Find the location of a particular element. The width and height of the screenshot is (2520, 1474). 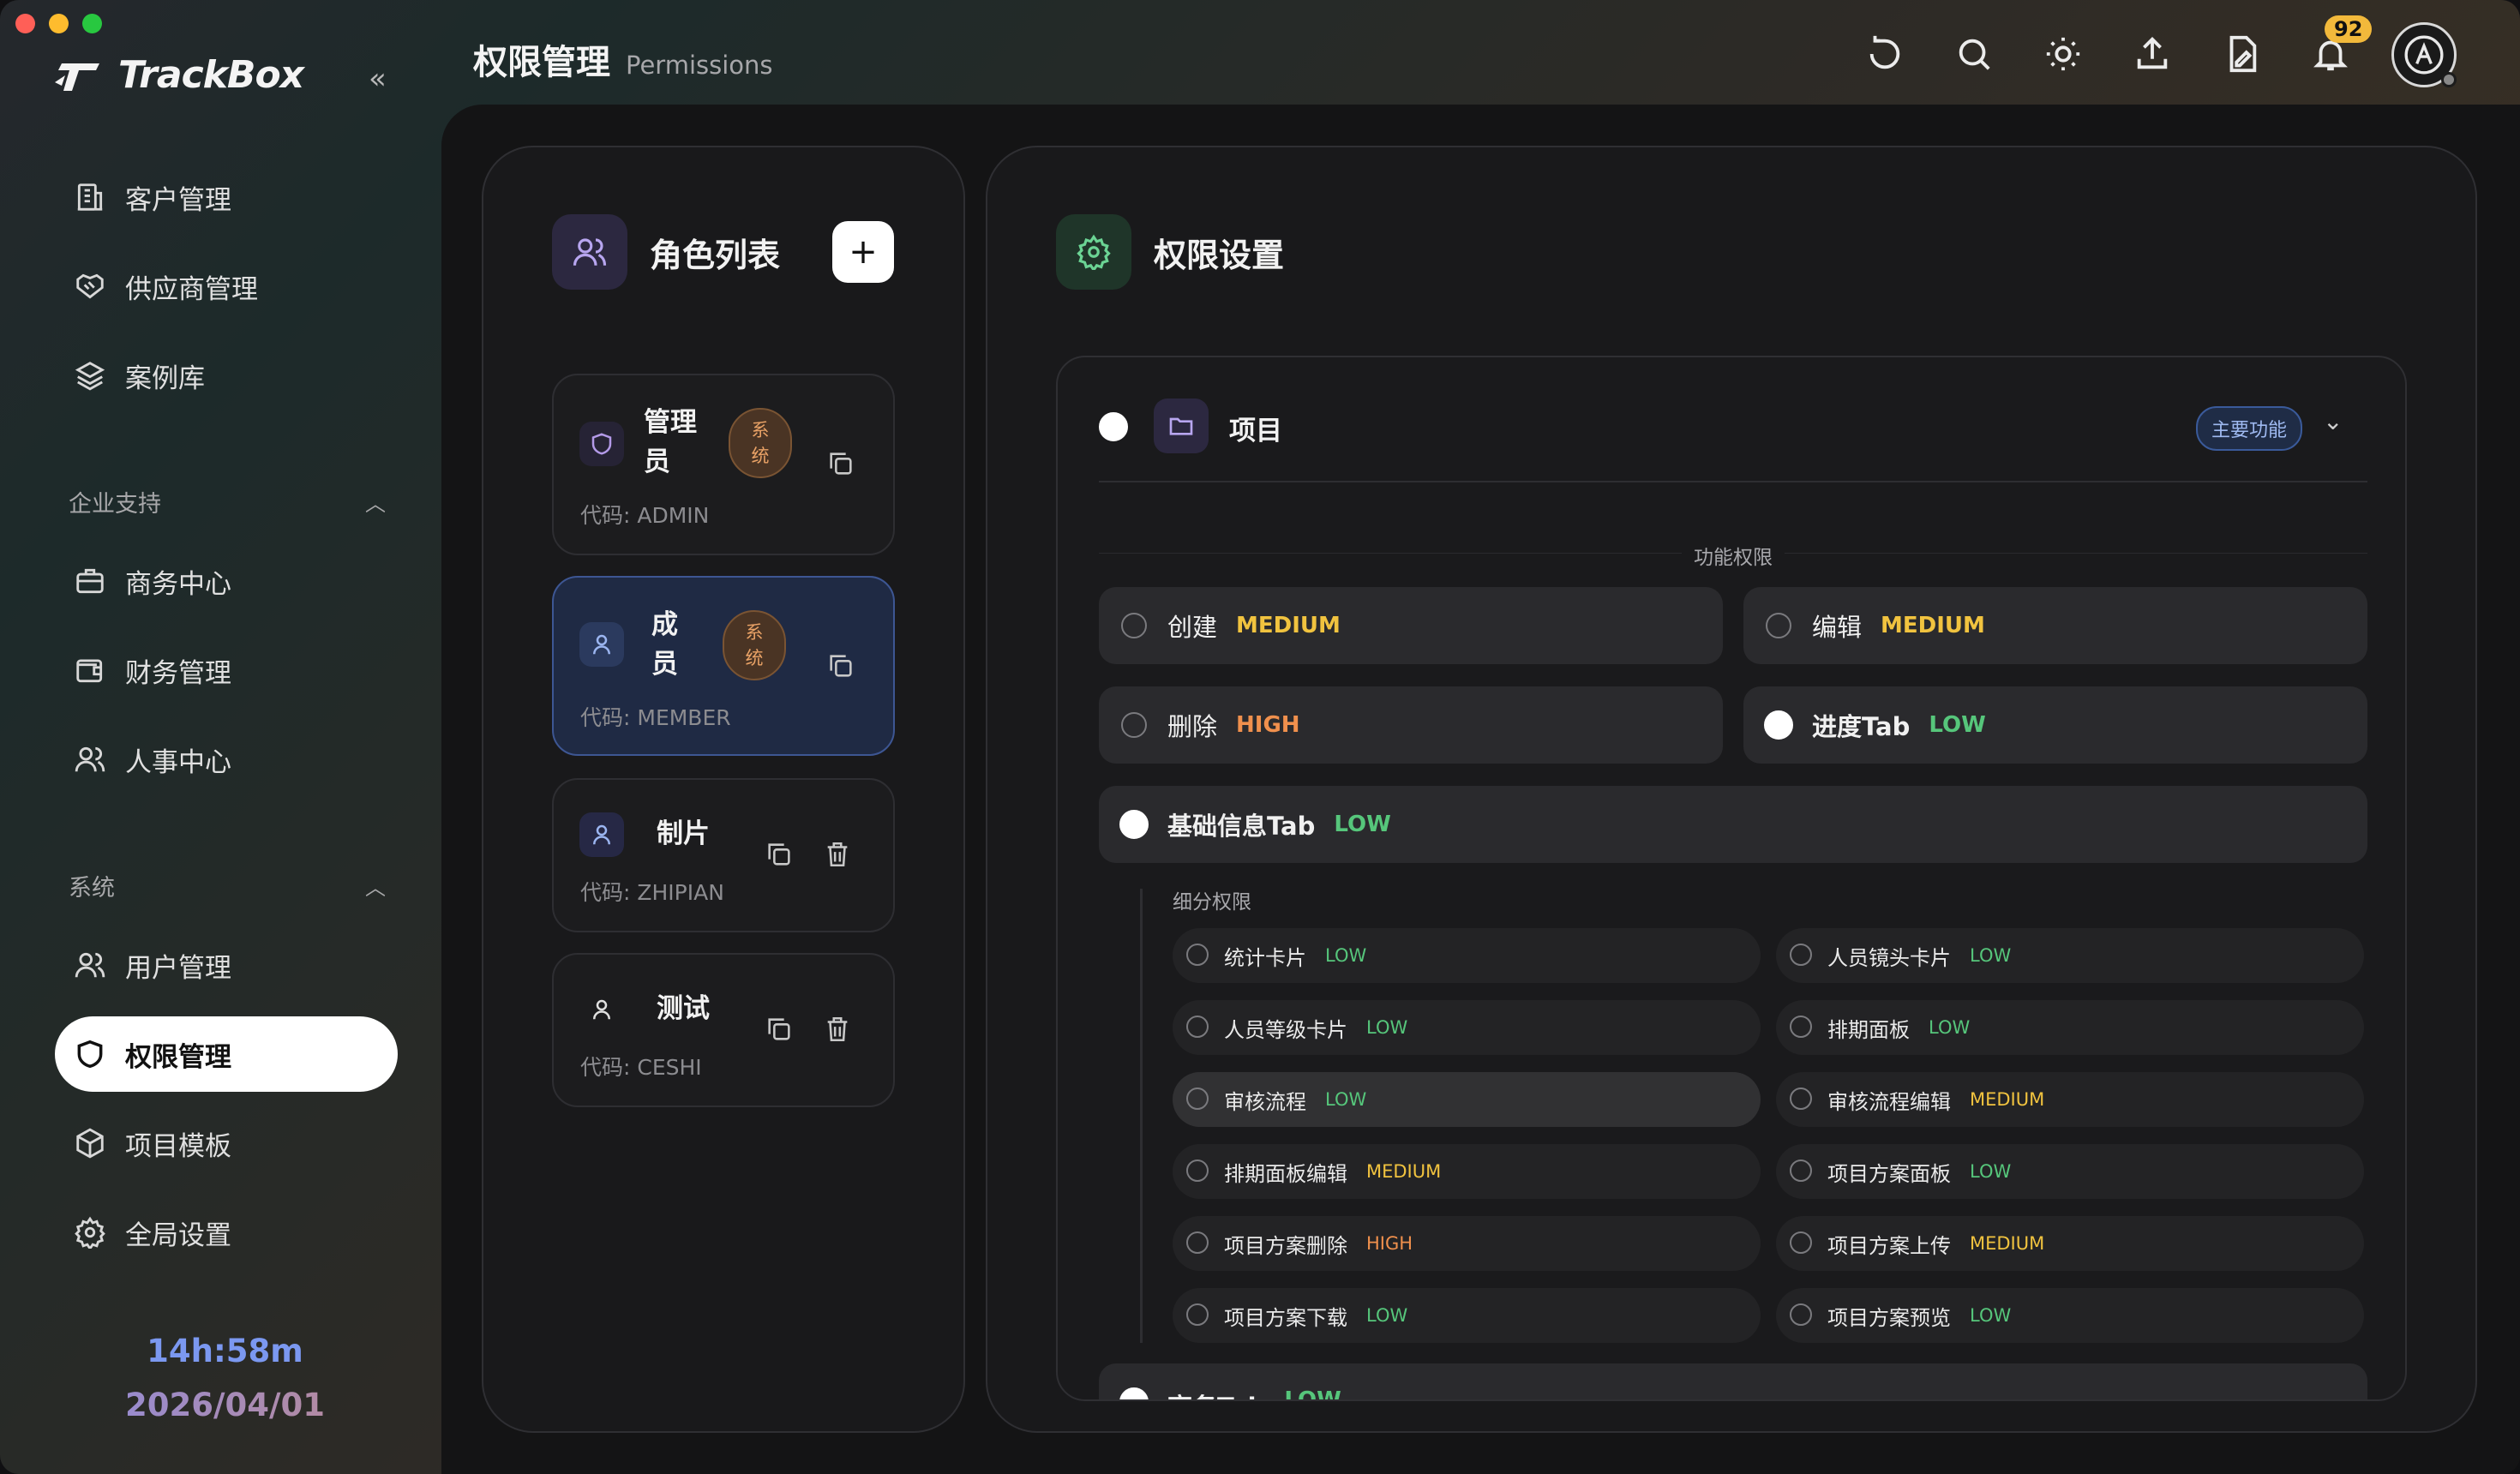

role-code: 代码: ZHIPIAN is located at coordinates (652, 892).